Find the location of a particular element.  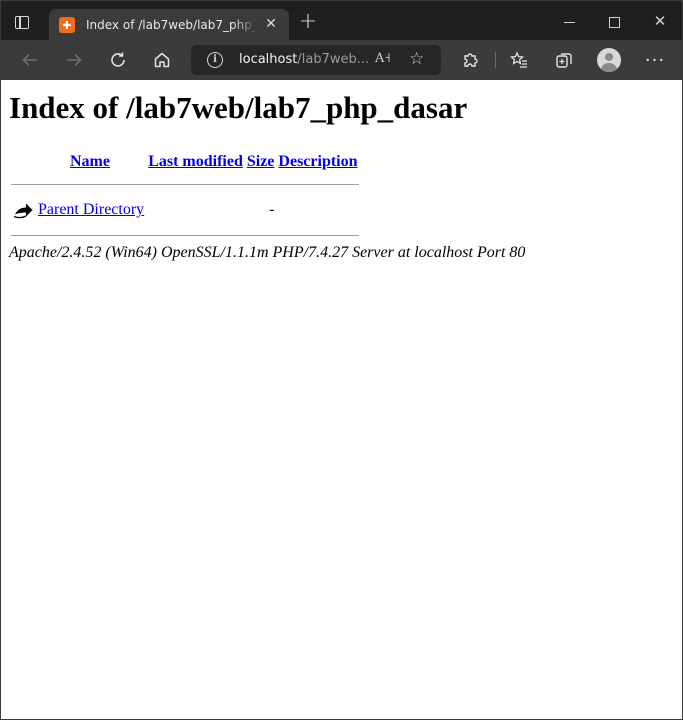

description-column-header: Description is located at coordinates (317, 162).